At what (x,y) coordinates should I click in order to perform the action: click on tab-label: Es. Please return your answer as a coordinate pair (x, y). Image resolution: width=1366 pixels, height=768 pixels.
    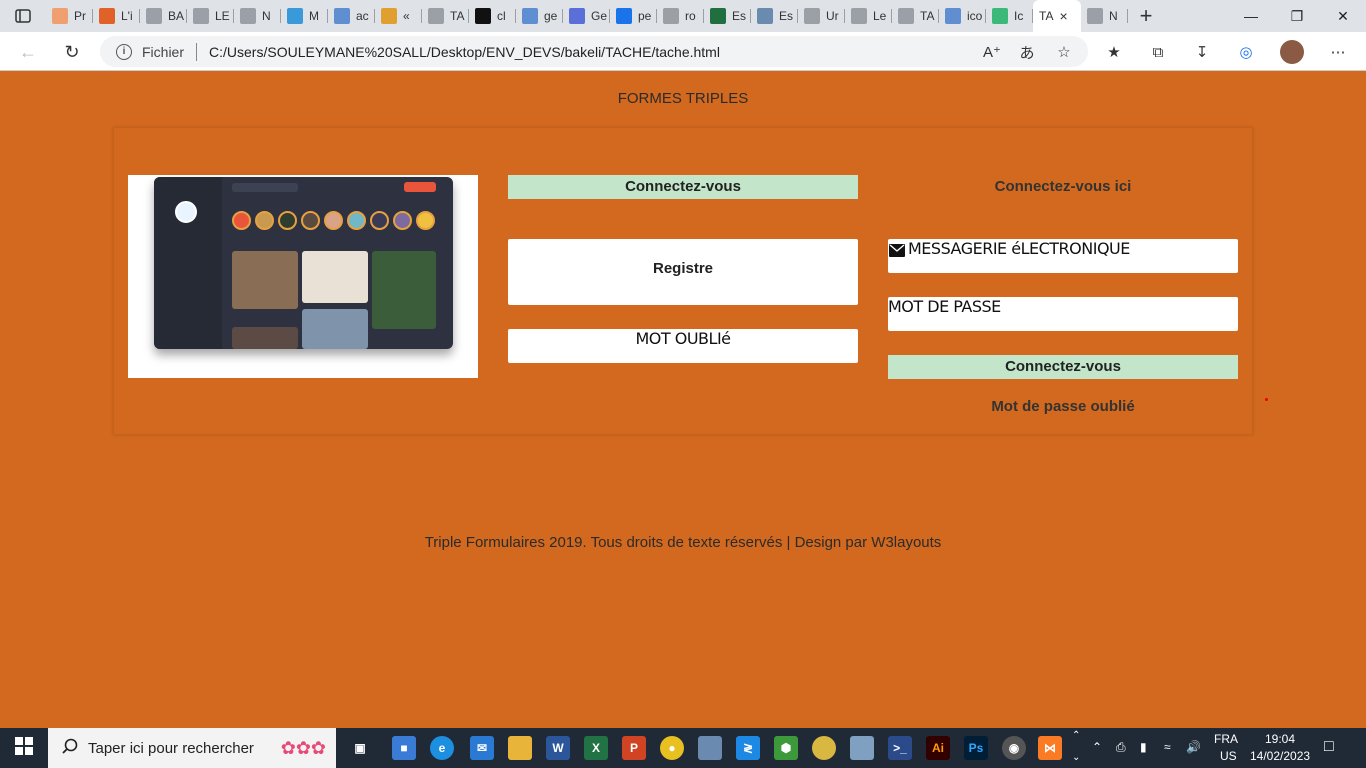
    Looking at the image, I should click on (739, 16).